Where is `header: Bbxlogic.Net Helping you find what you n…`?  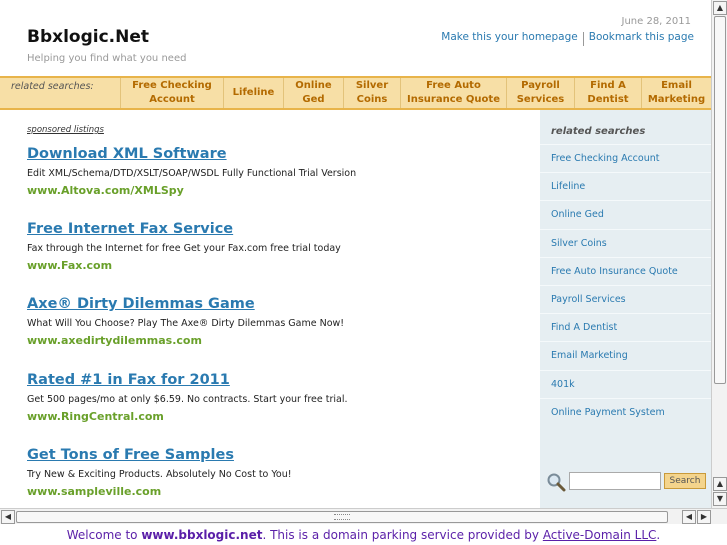
header: Bbxlogic.Net Helping you find what you n… is located at coordinates (355, 38).